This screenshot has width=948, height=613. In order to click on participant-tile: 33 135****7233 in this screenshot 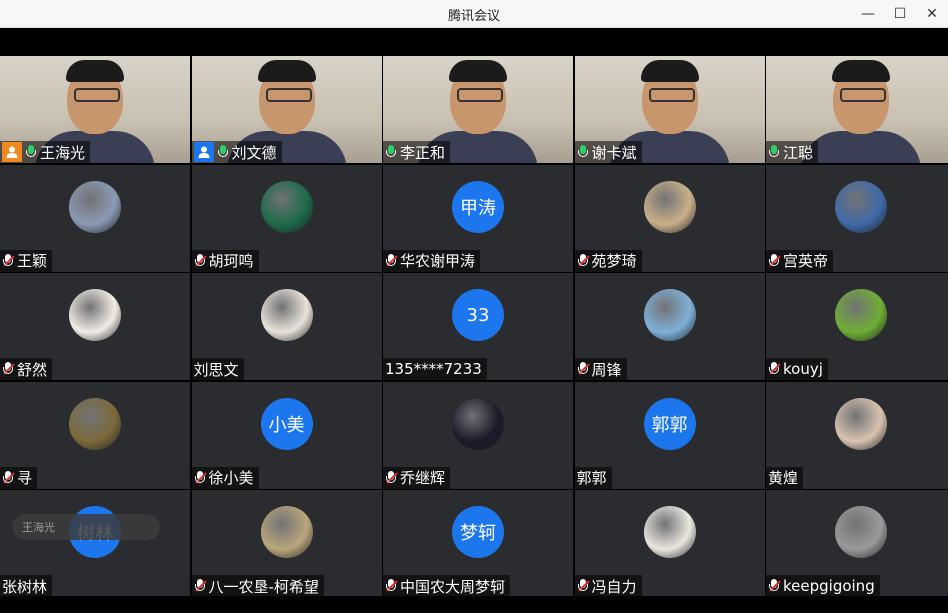, I will do `click(478, 326)`.